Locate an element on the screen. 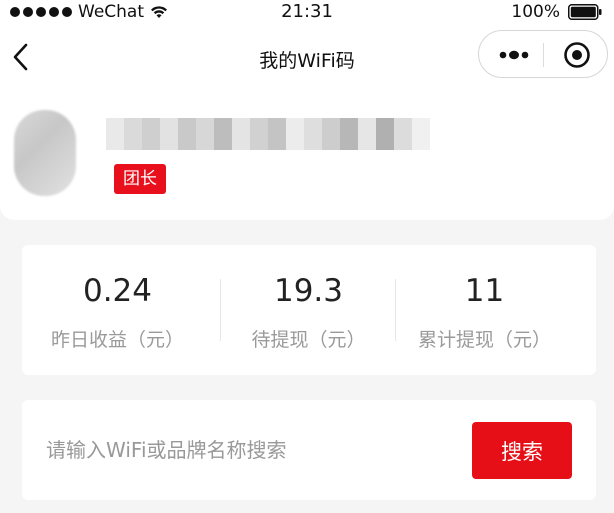 The image size is (614, 513). stat-value: 19.3 is located at coordinates (308, 291).